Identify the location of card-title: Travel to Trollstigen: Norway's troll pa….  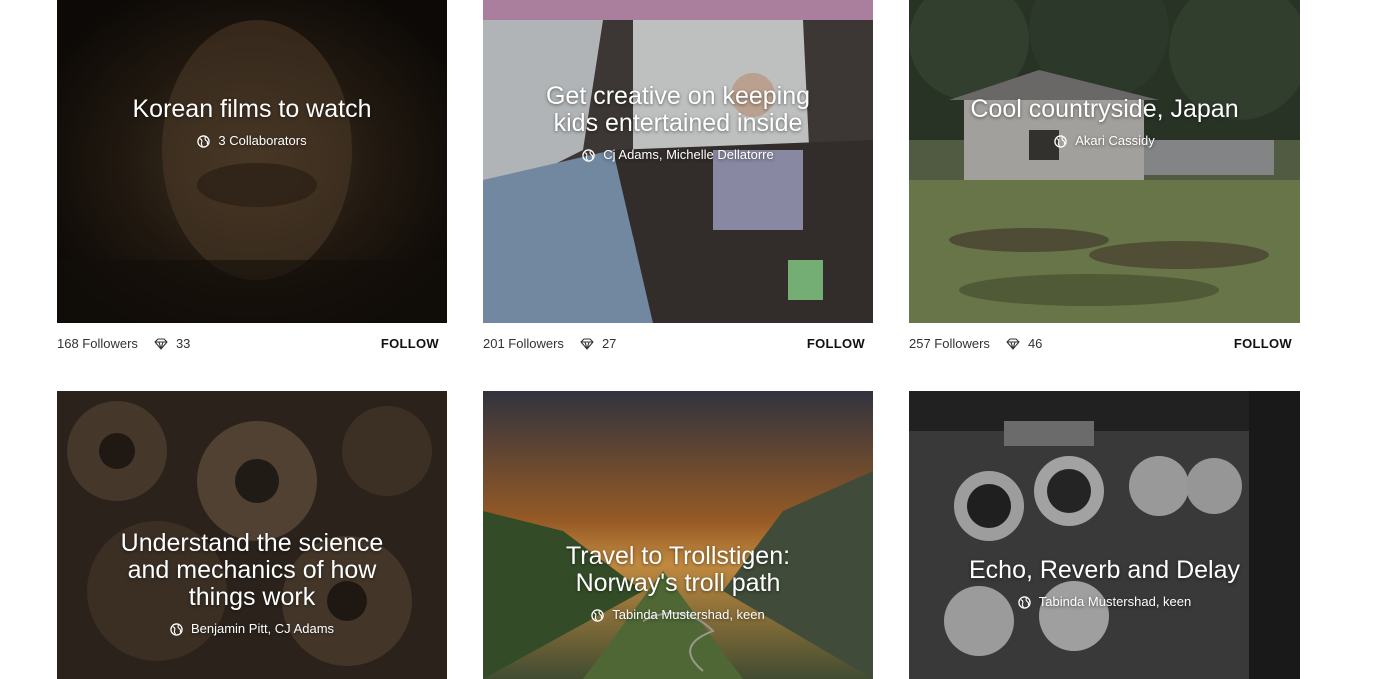
(678, 569).